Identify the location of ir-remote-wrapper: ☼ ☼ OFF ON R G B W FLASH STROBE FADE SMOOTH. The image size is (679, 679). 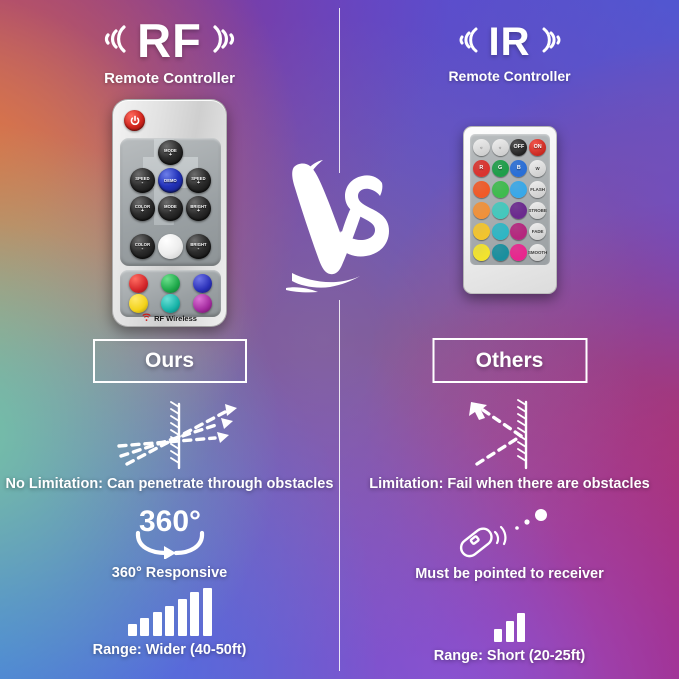
(509, 210).